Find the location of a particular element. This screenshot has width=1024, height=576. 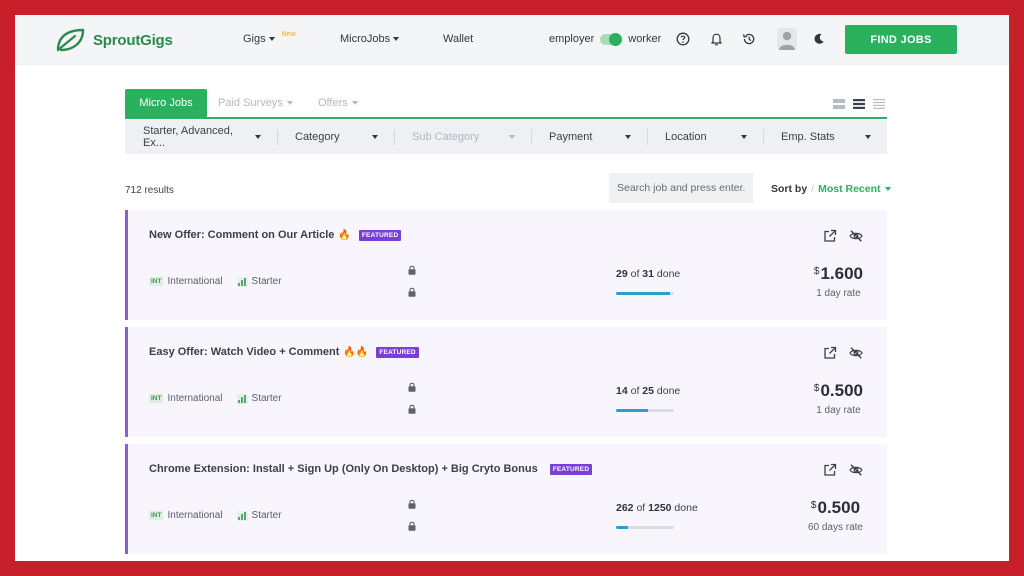

tab-offers-label: Offers is located at coordinates (333, 103).